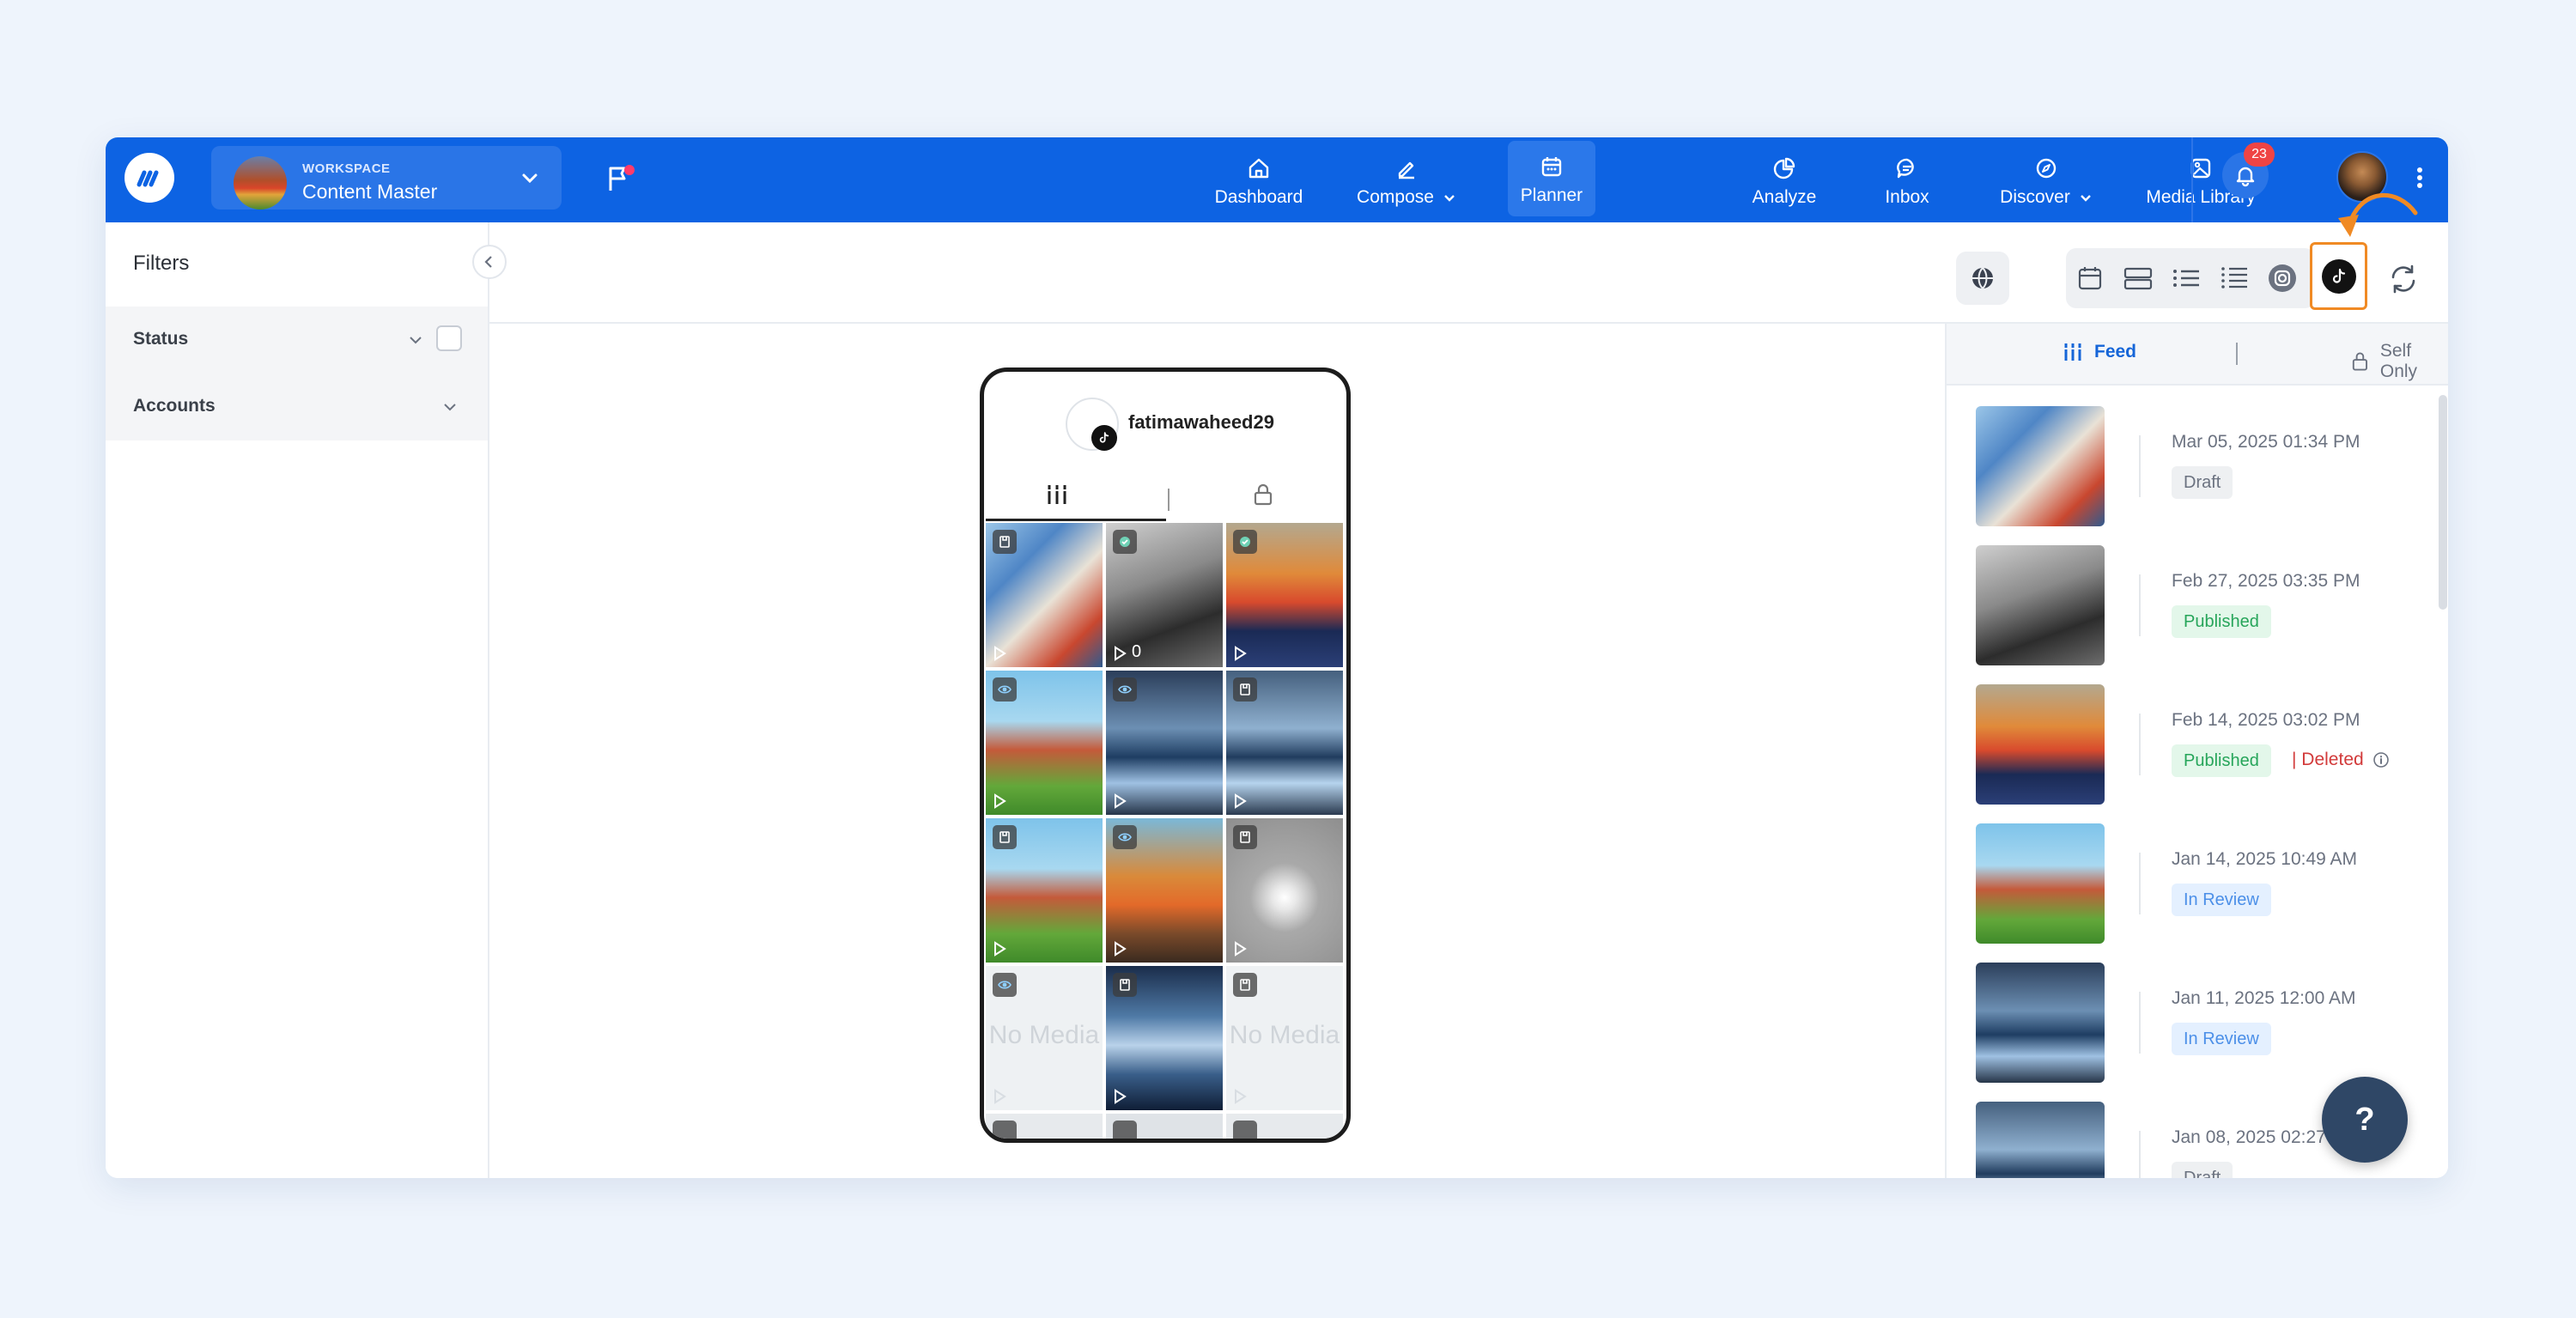 The width and height of the screenshot is (2576, 1318). What do you see at coordinates (2339, 276) in the screenshot?
I see `tiktok-grid-view-button` at bounding box center [2339, 276].